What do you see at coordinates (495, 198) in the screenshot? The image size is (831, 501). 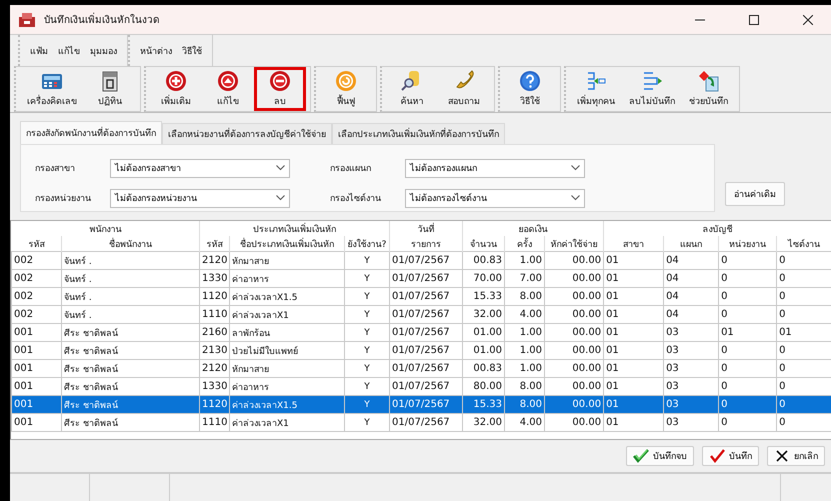 I see `dropdown: ไม่ต้องกรองไซต์งาน` at bounding box center [495, 198].